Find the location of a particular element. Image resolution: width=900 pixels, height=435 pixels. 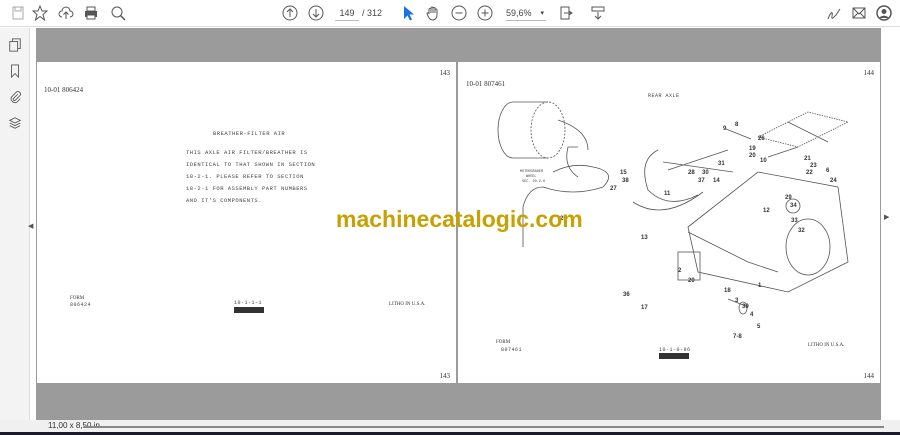

collapse-right-panel-icon: ▶ is located at coordinates (886, 217).